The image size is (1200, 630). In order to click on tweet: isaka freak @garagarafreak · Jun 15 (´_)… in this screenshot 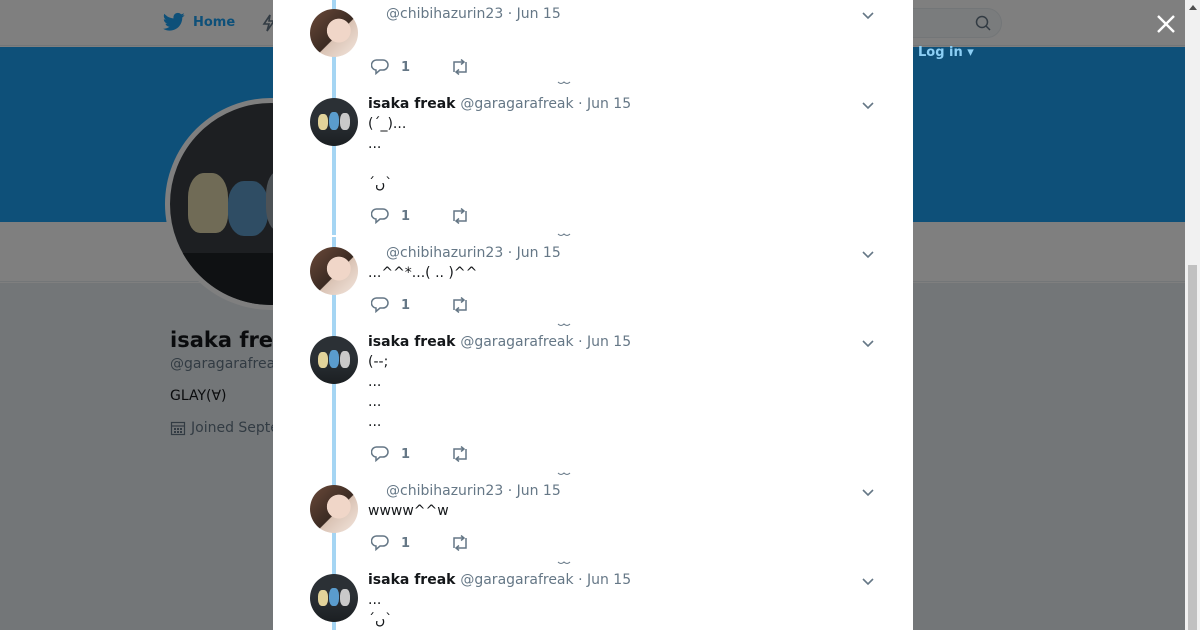, I will do `click(593, 162)`.